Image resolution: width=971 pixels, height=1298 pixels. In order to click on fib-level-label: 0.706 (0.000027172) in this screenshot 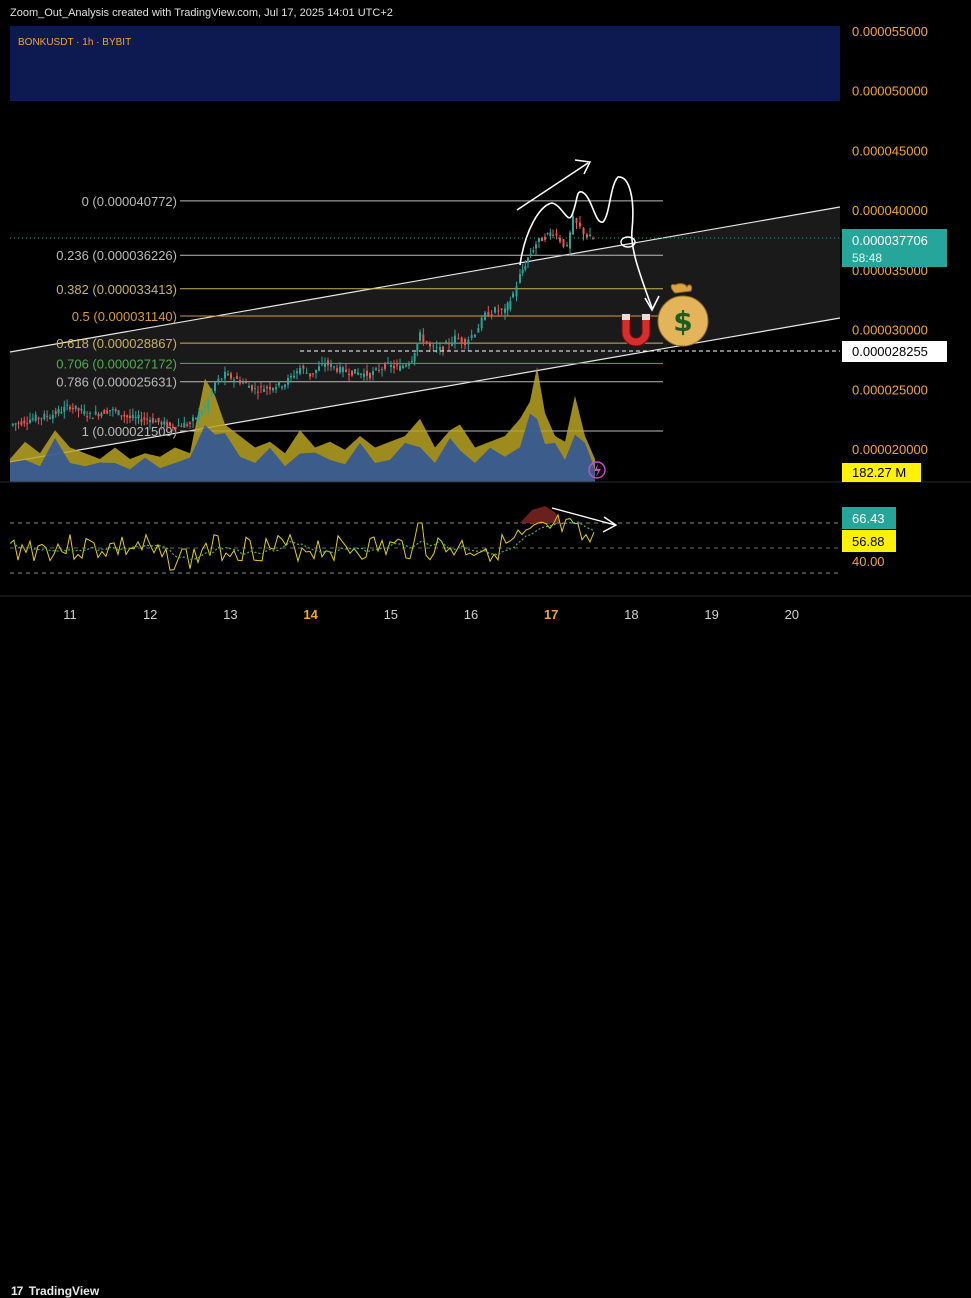, I will do `click(116, 363)`.